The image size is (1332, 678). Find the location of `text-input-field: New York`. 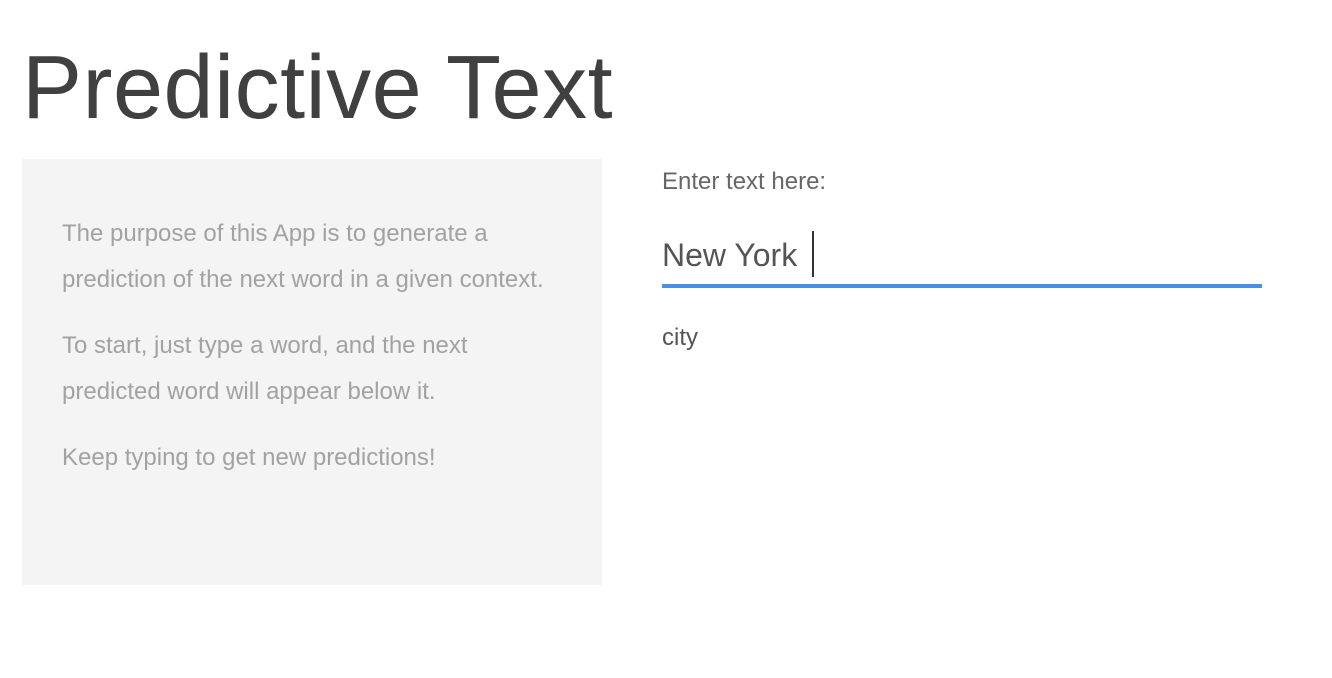

text-input-field: New York is located at coordinates (962, 257).